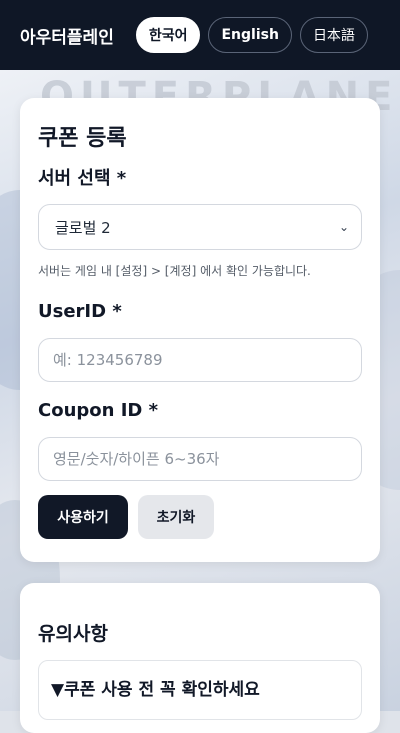  I want to click on form-actions: 사용하기 초기화, so click(200, 517).